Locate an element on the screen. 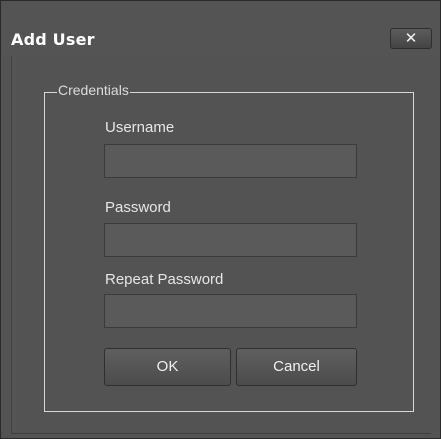 The height and width of the screenshot is (439, 441). cancel-button: Cancel is located at coordinates (296, 367).